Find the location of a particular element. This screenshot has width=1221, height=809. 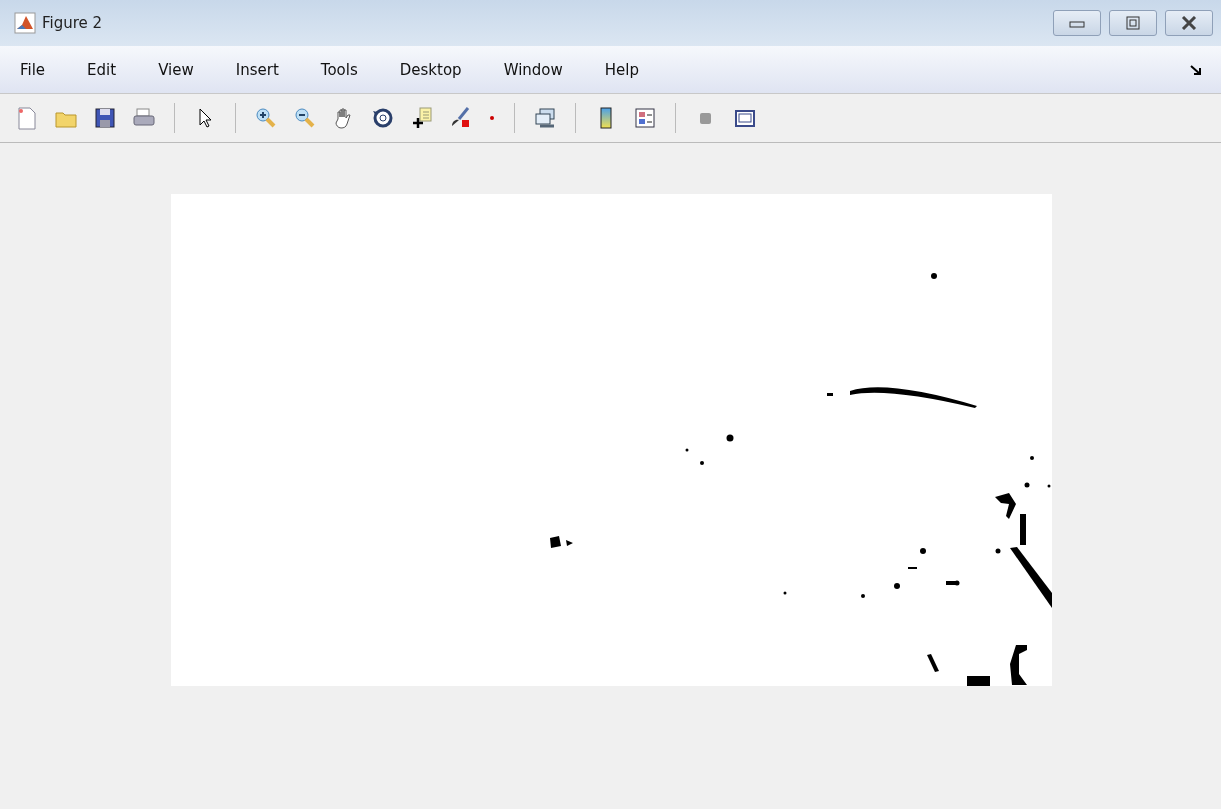

close-button is located at coordinates (1189, 23).